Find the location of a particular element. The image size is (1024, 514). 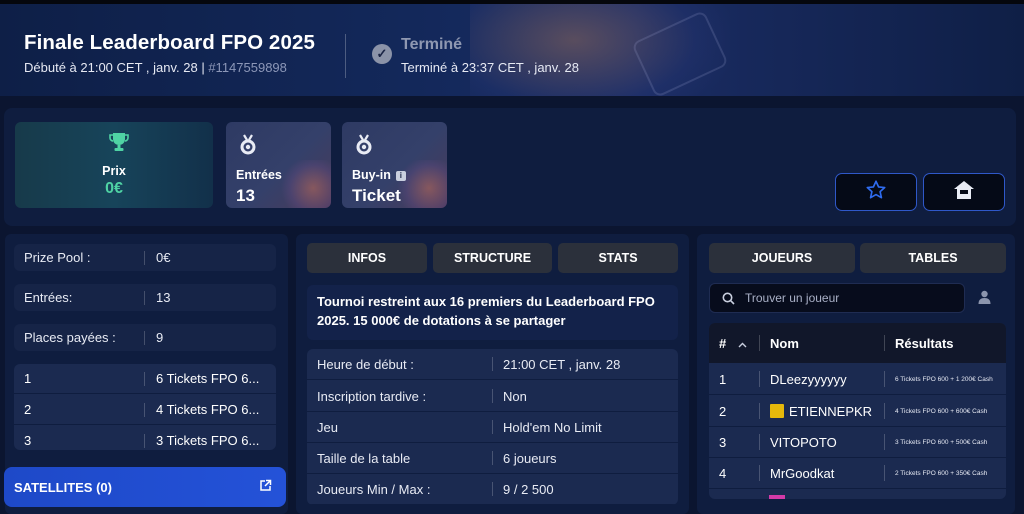

table-header: # Nom Résultats is located at coordinates (857, 343).